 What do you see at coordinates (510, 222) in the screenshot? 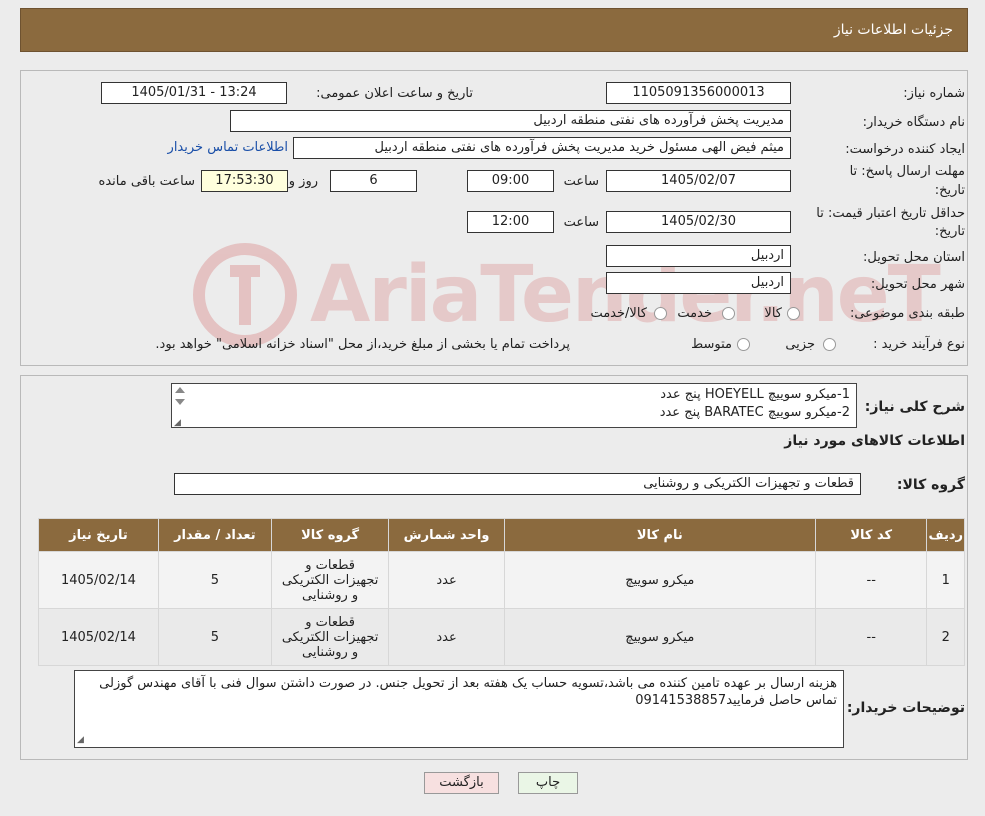
I see `price-time-field: 12:00` at bounding box center [510, 222].